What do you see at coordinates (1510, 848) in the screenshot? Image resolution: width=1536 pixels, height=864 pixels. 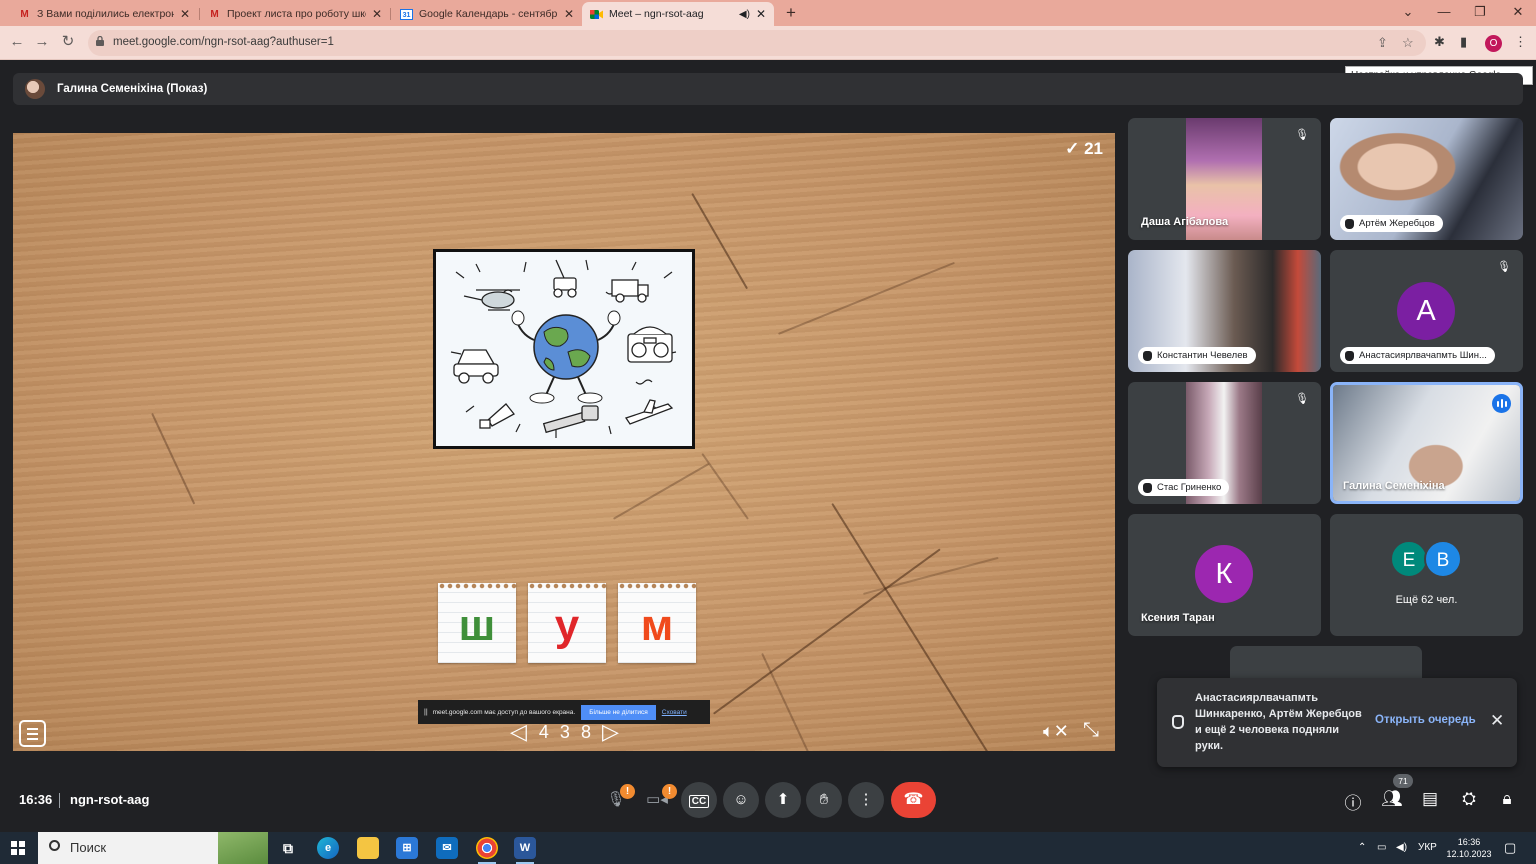 I see `notifications-icon: ▢` at bounding box center [1510, 848].